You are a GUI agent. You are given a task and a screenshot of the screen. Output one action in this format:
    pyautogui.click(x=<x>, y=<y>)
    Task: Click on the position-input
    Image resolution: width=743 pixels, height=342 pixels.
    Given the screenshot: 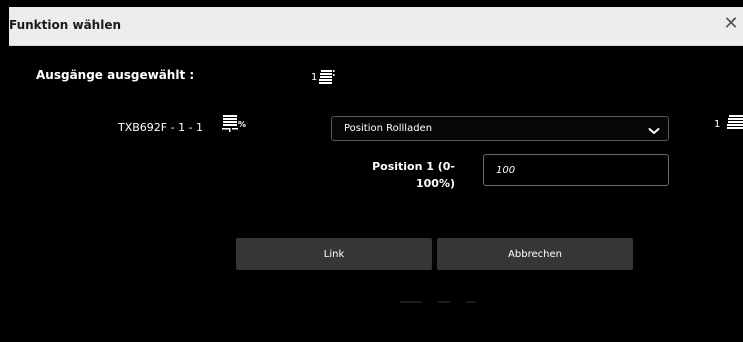 What is the action you would take?
    pyautogui.click(x=576, y=170)
    